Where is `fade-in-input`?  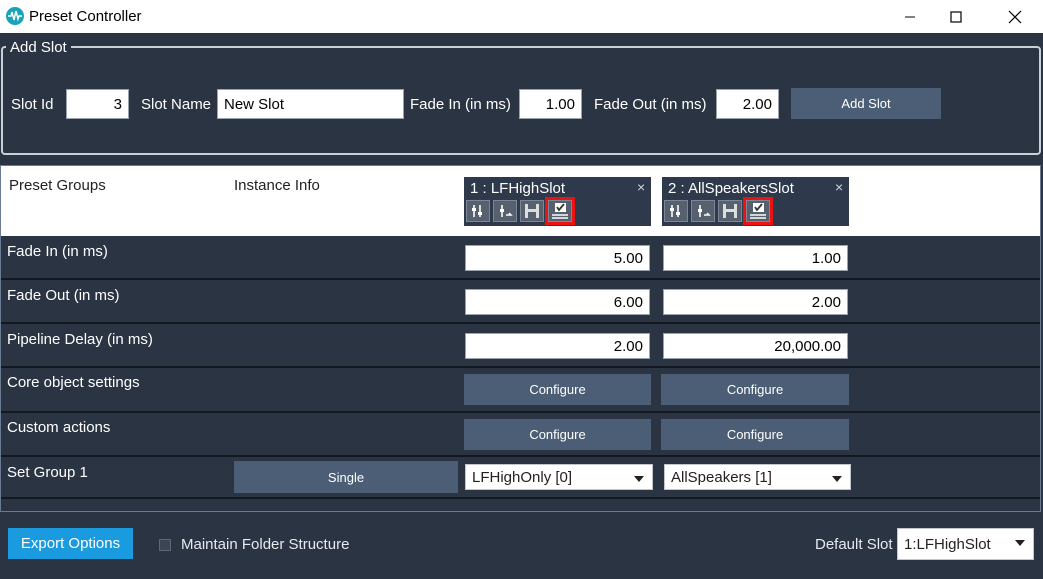
fade-in-input is located at coordinates (550, 104).